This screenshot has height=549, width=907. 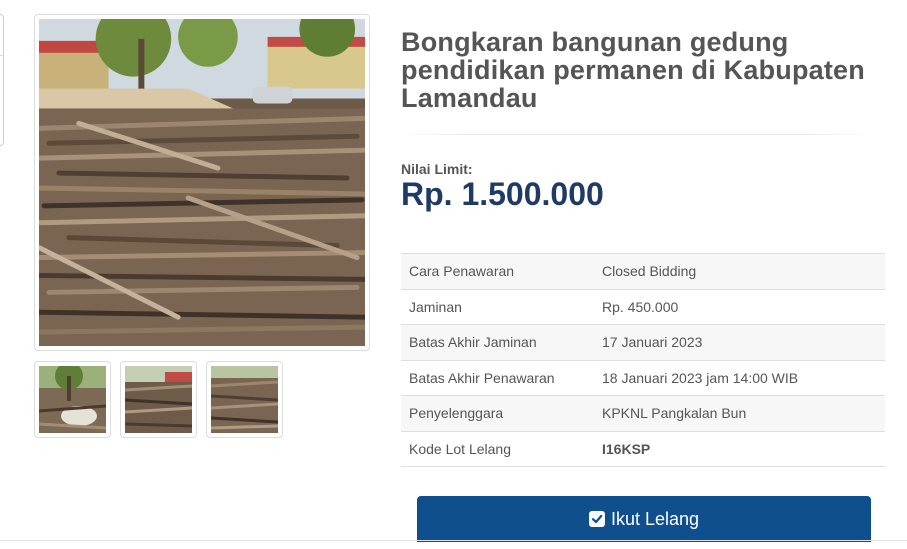 What do you see at coordinates (497, 413) in the screenshot?
I see `detail-label: Penyelenggara` at bounding box center [497, 413].